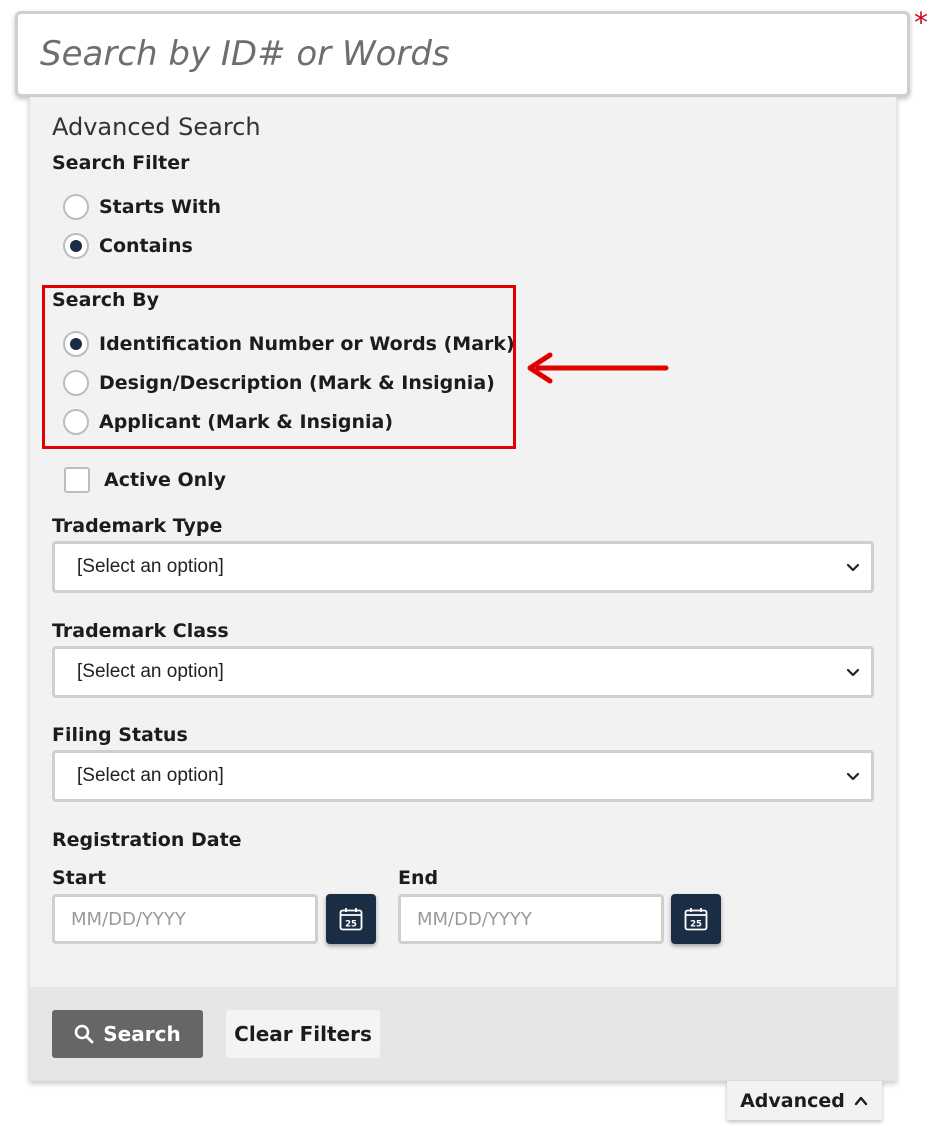 This screenshot has width=934, height=1126. I want to click on search-filter-label: Search Filter, so click(121, 163).